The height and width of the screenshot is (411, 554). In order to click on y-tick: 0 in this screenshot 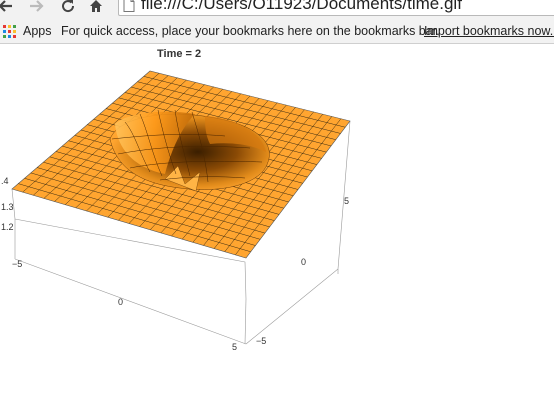, I will do `click(303, 262)`.